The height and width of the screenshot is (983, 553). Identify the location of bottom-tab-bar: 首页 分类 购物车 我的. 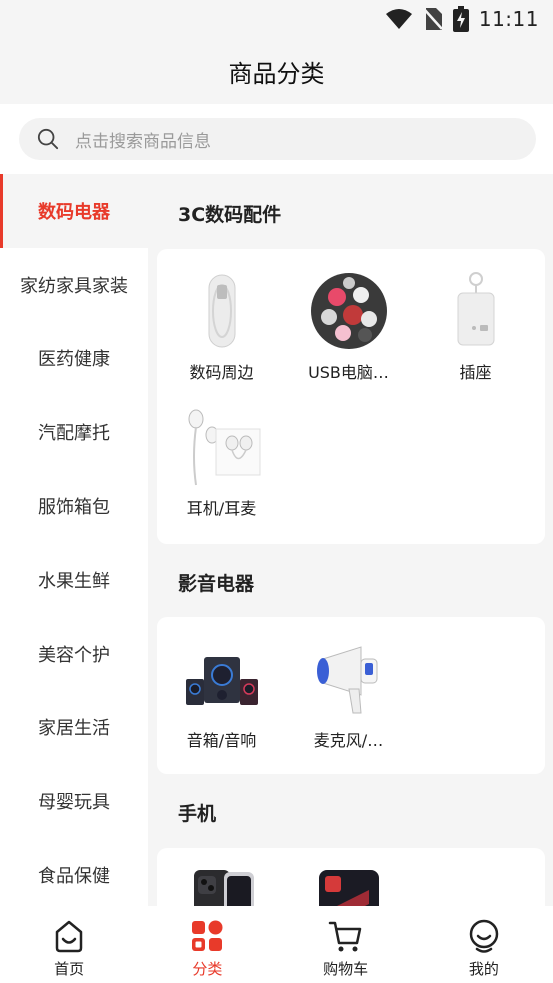
(276, 944).